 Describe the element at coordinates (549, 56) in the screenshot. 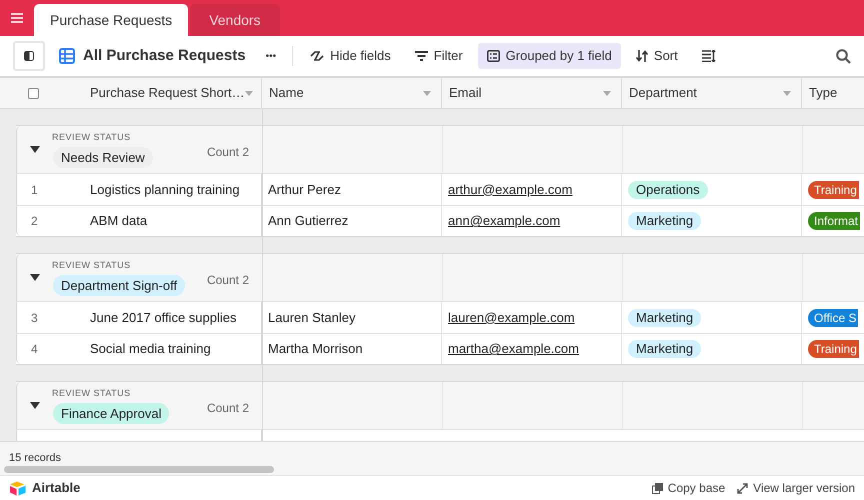

I see `group-button: Grouped by 1 field` at that location.